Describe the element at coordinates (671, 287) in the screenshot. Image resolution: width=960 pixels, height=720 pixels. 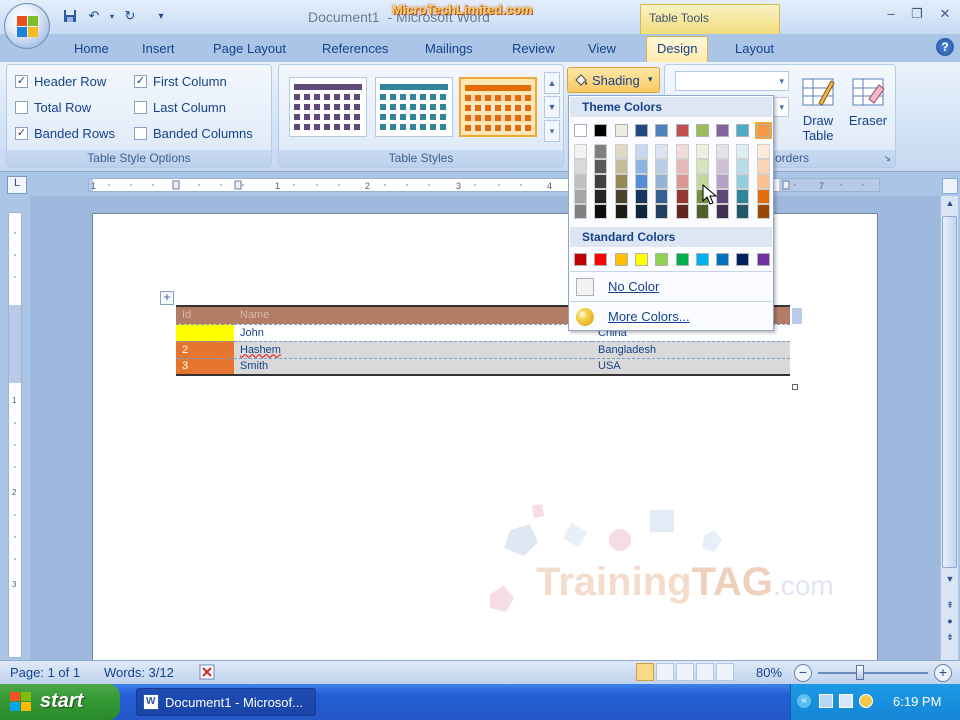
I see `no-color-item: No Color` at that location.